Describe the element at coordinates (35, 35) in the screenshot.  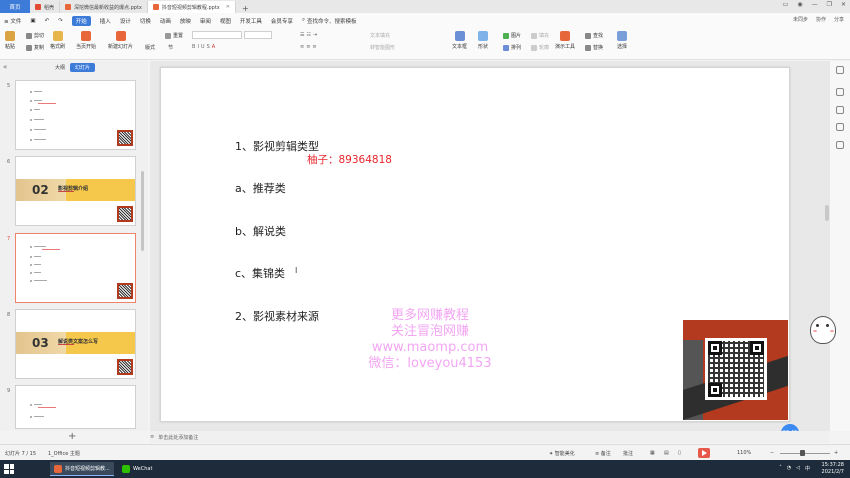
I see `cut-button: 剪切` at that location.